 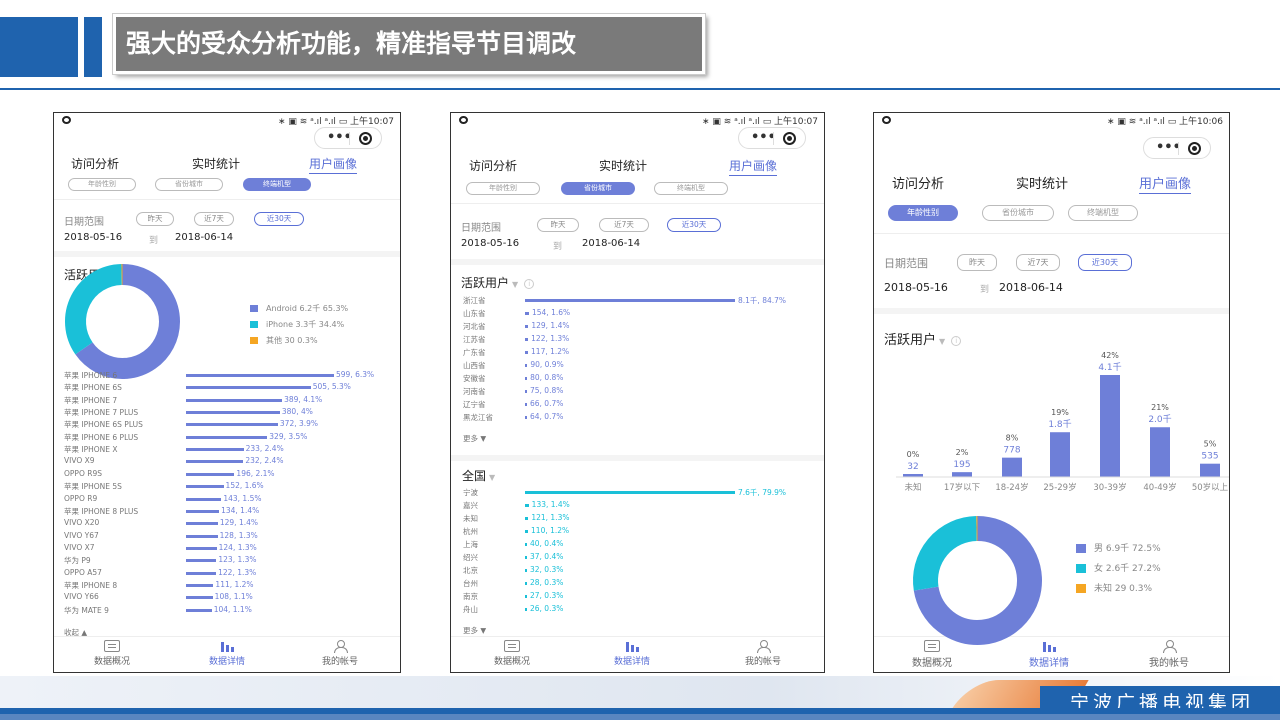 I want to click on province-row-label: 河北省, so click(x=474, y=326).